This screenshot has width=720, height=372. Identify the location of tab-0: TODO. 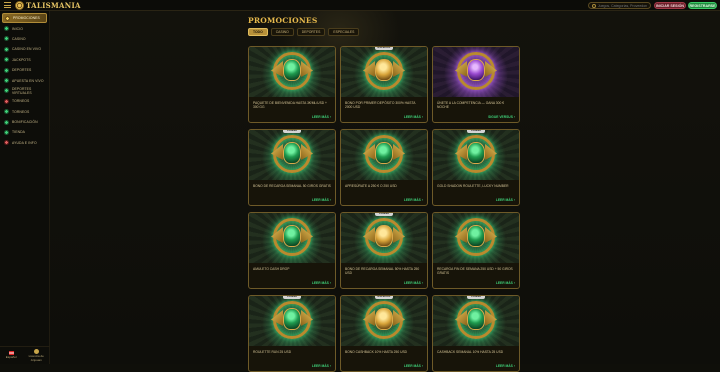
(258, 32).